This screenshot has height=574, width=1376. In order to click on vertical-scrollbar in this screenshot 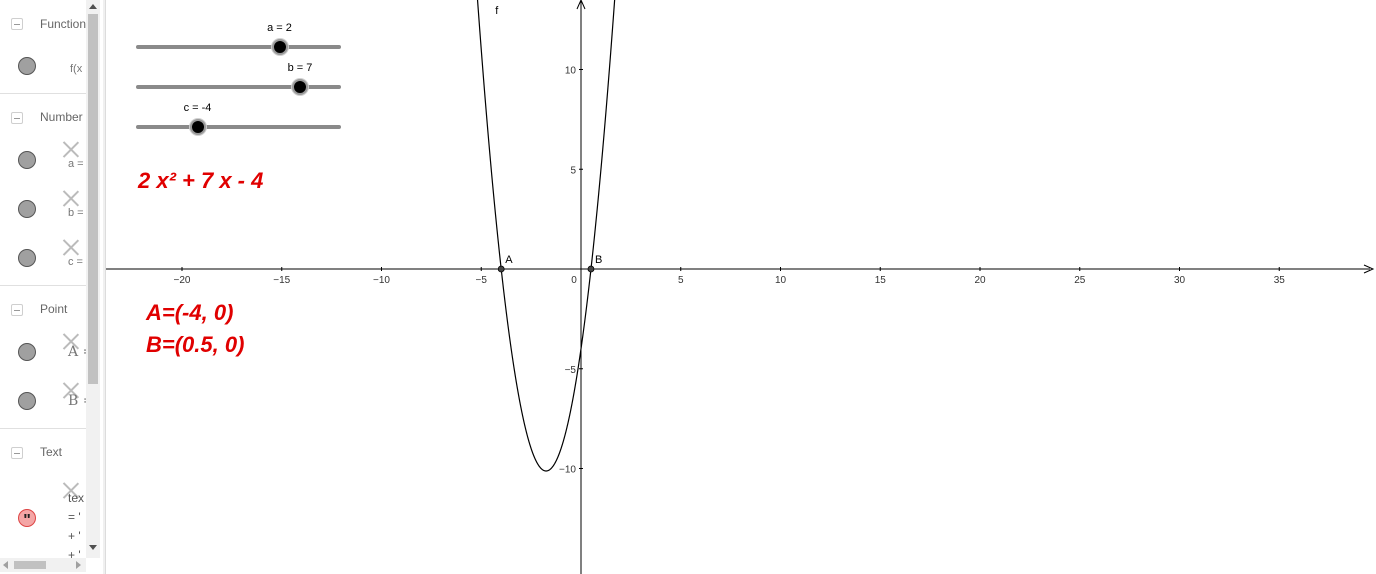, I will do `click(93, 279)`.